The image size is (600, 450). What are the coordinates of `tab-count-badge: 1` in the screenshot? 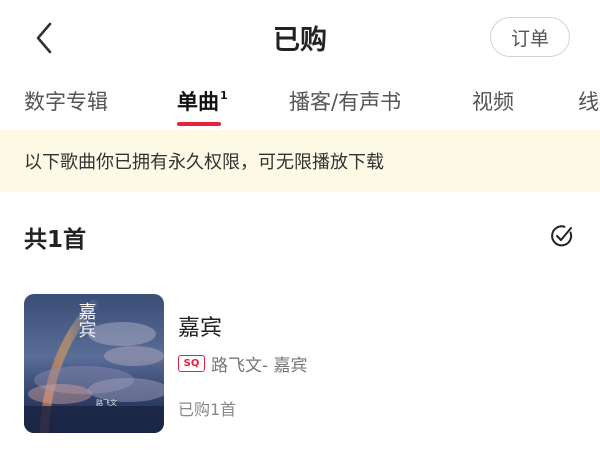 It's located at (224, 95).